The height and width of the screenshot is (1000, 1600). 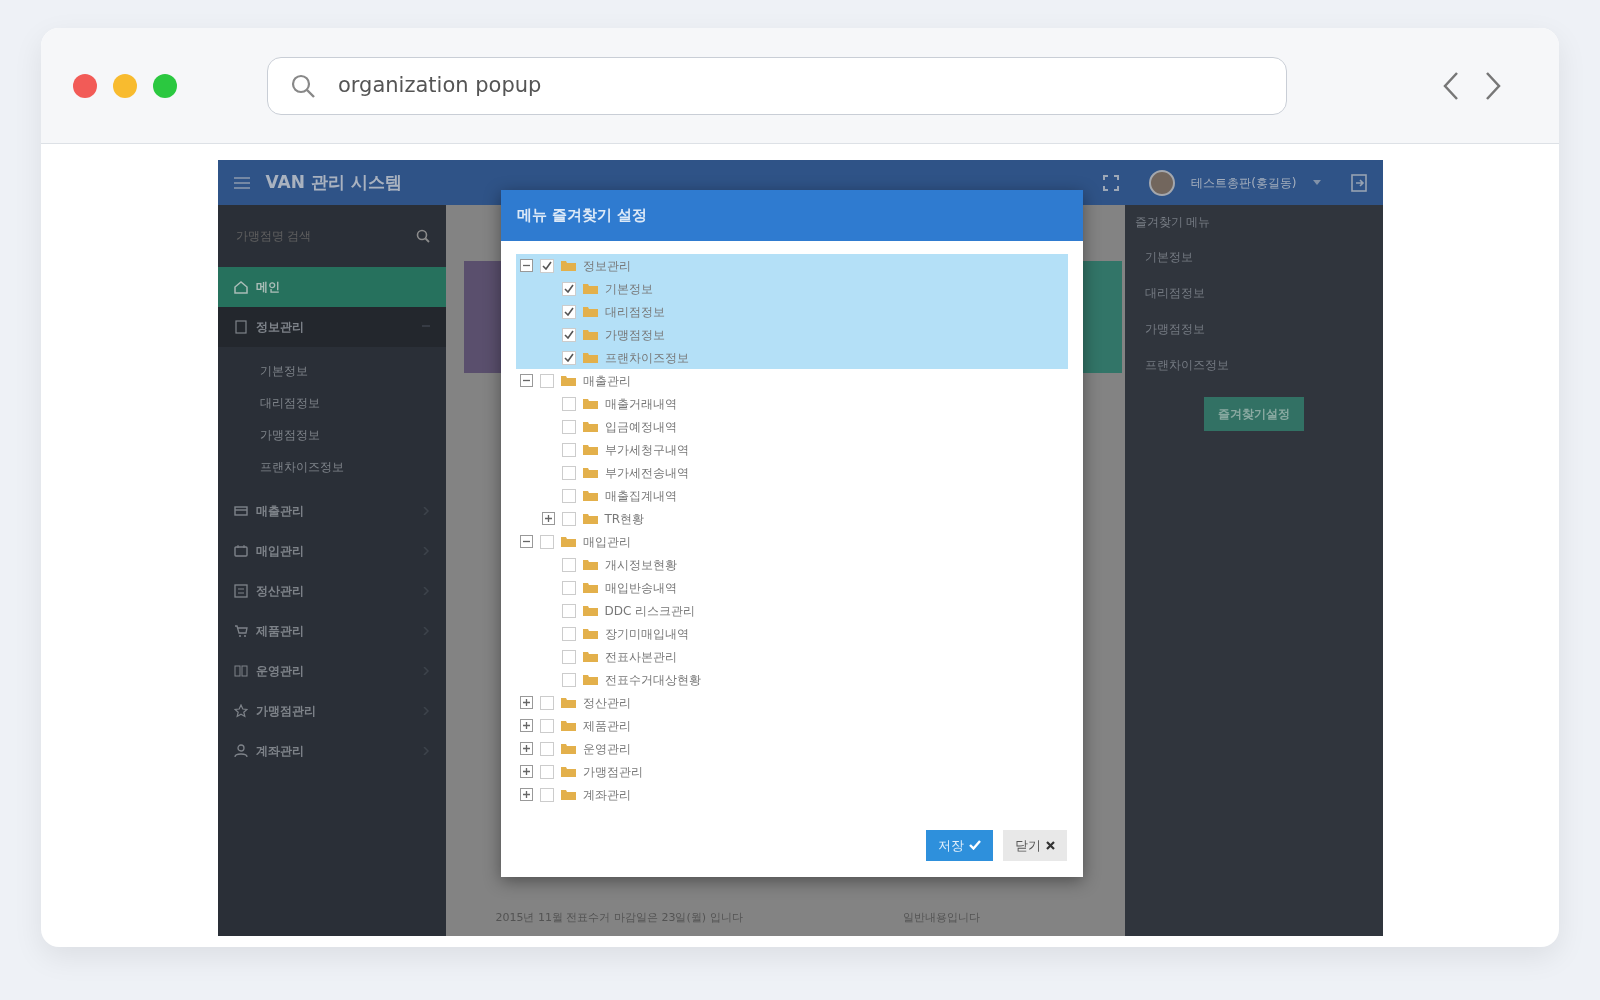 What do you see at coordinates (791, 449) in the screenshot?
I see `tree-row: 부가세청구내역` at bounding box center [791, 449].